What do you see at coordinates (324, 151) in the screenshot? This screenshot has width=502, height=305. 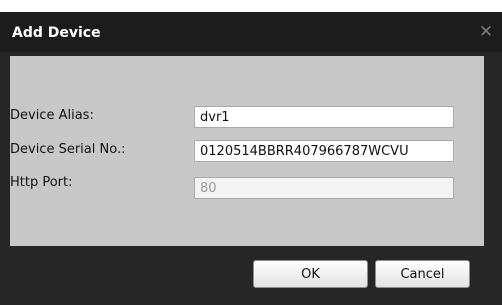 I see `device-serial-input` at bounding box center [324, 151].